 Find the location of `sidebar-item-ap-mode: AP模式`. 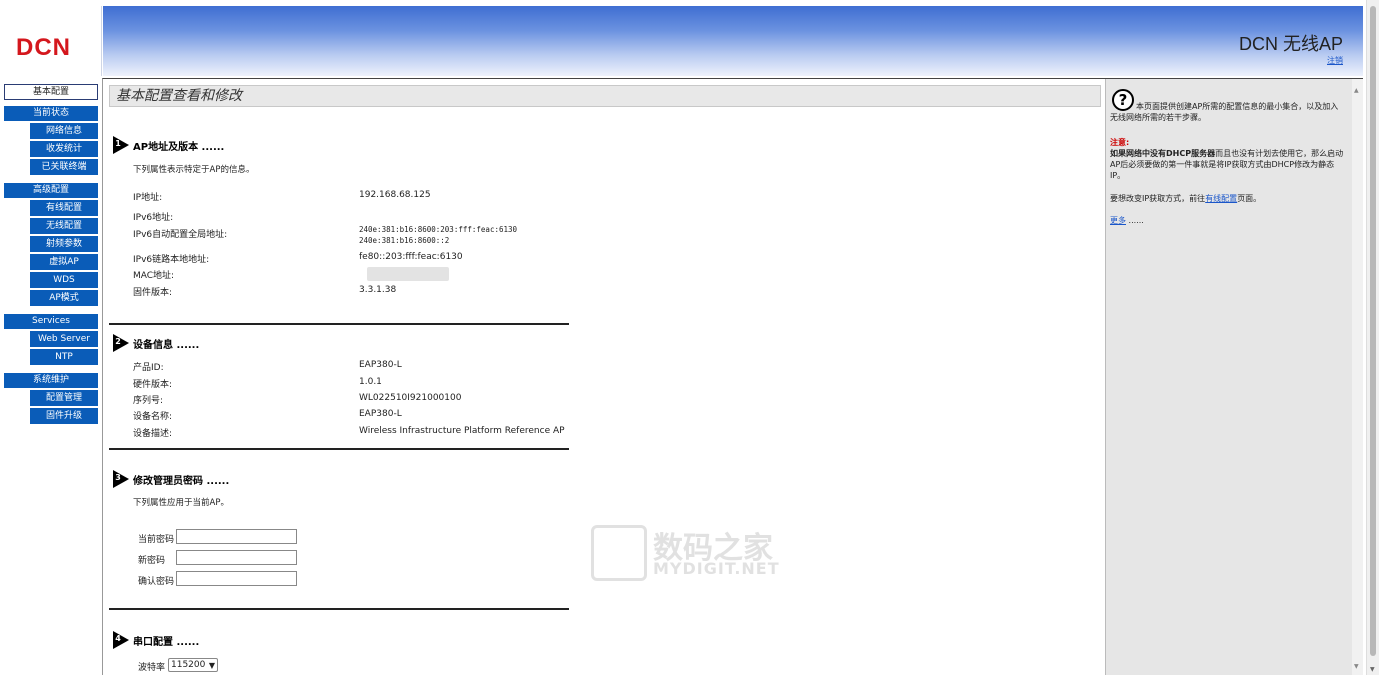

sidebar-item-ap-mode: AP模式 is located at coordinates (64, 298).